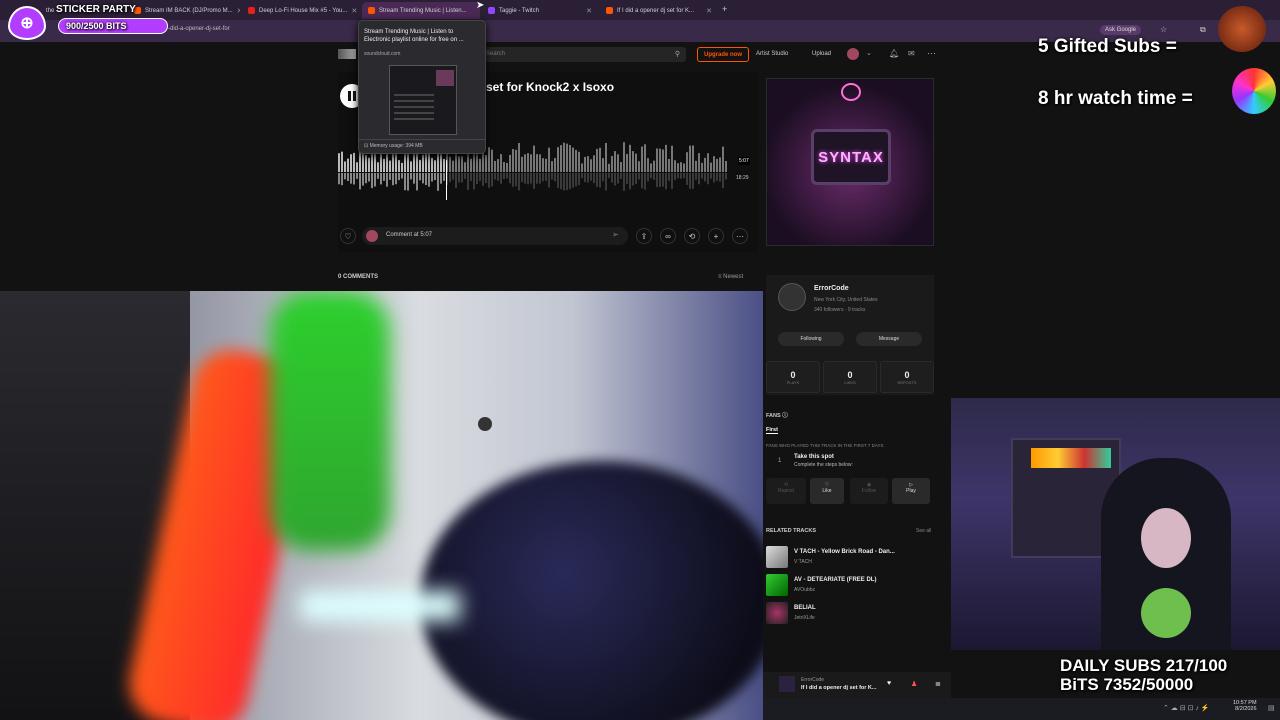 This screenshot has width=1280, height=720. I want to click on fan-action-label: Like, so click(827, 491).